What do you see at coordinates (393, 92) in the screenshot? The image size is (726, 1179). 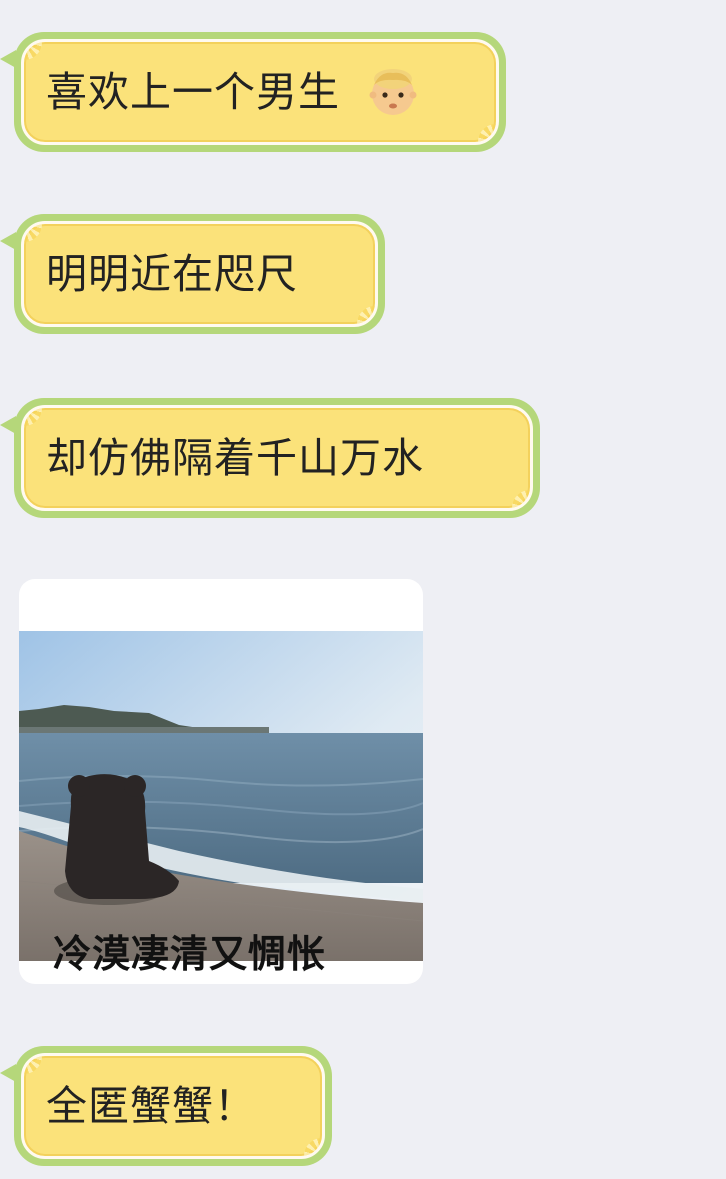 I see `boy-face-emoji` at bounding box center [393, 92].